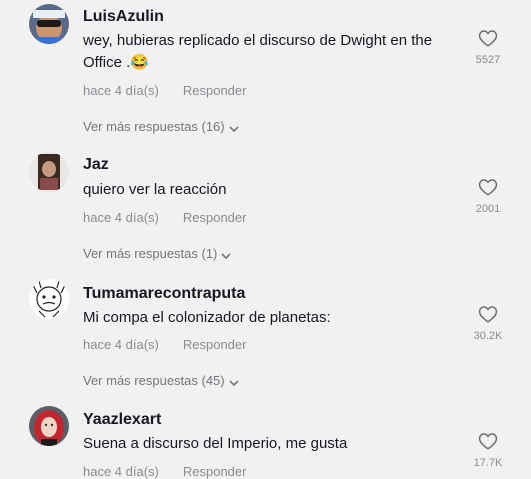 This screenshot has height=479, width=531. I want to click on comment-username: Tumamarecontraputa, so click(164, 294).